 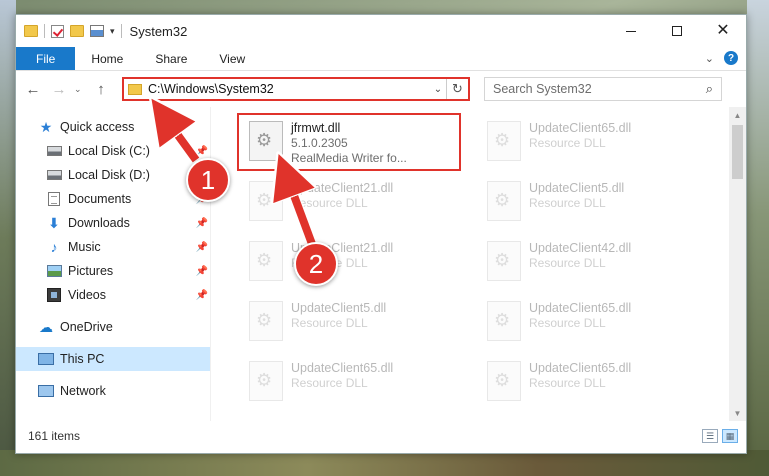 What do you see at coordinates (737, 152) in the screenshot?
I see `scrollbar-thumb` at bounding box center [737, 152].